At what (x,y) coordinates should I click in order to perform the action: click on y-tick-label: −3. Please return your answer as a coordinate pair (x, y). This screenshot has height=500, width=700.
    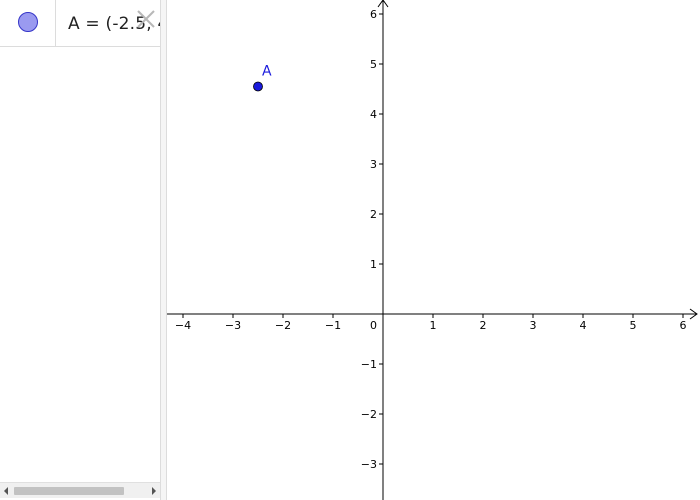
    Looking at the image, I should click on (369, 464).